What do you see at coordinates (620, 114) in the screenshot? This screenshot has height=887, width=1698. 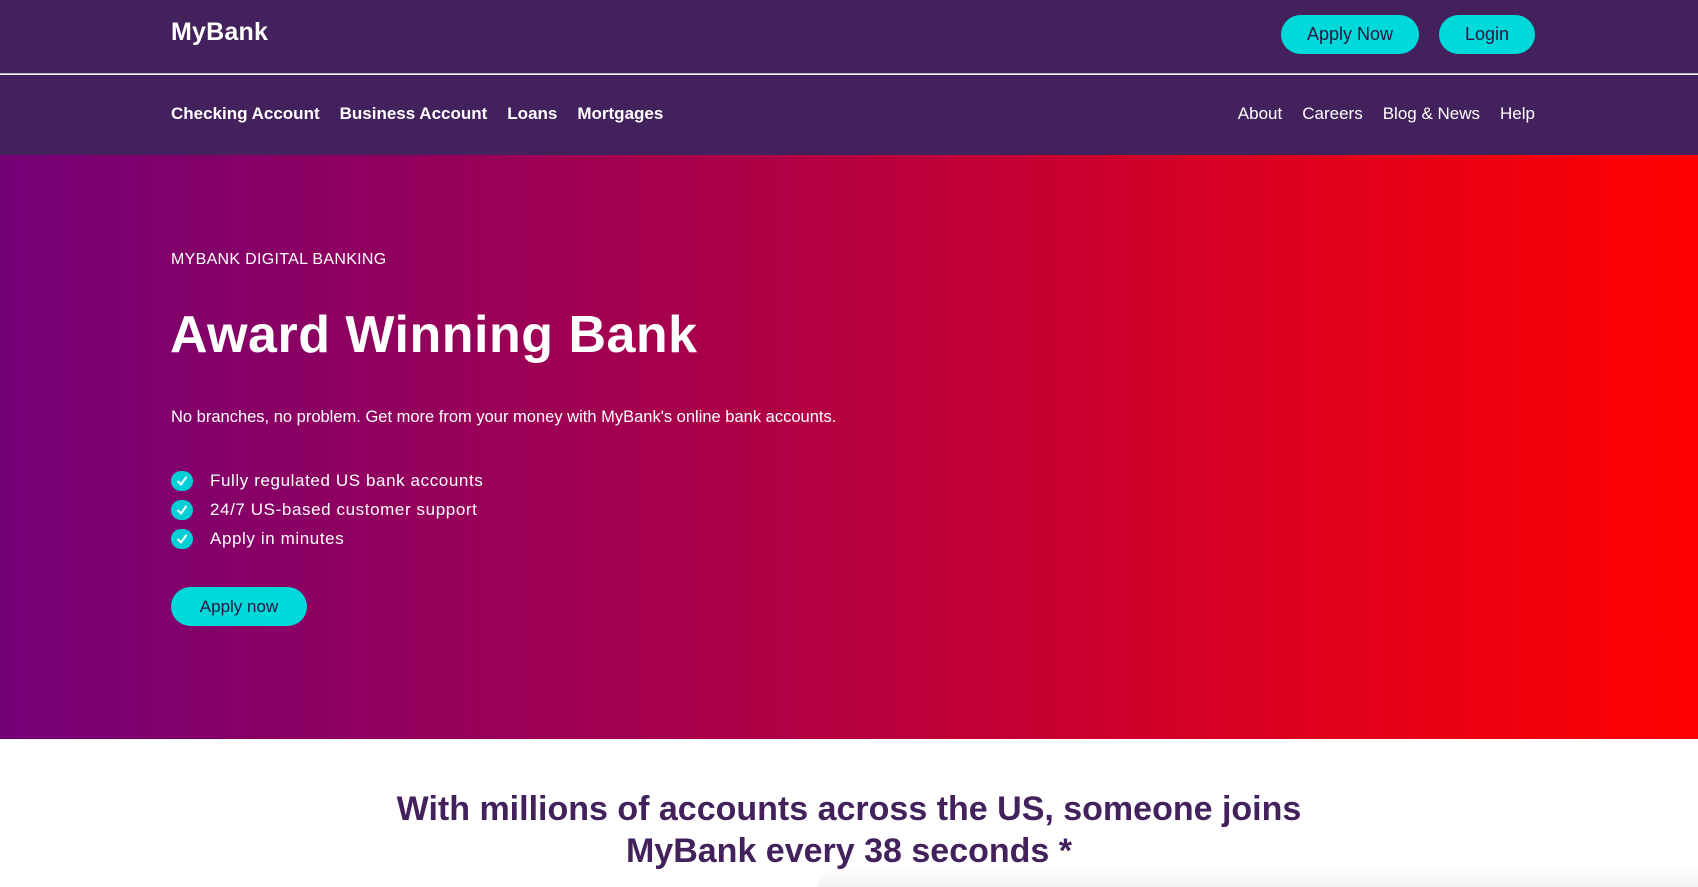 I see `nav-link-mortgages: Mortgages` at bounding box center [620, 114].